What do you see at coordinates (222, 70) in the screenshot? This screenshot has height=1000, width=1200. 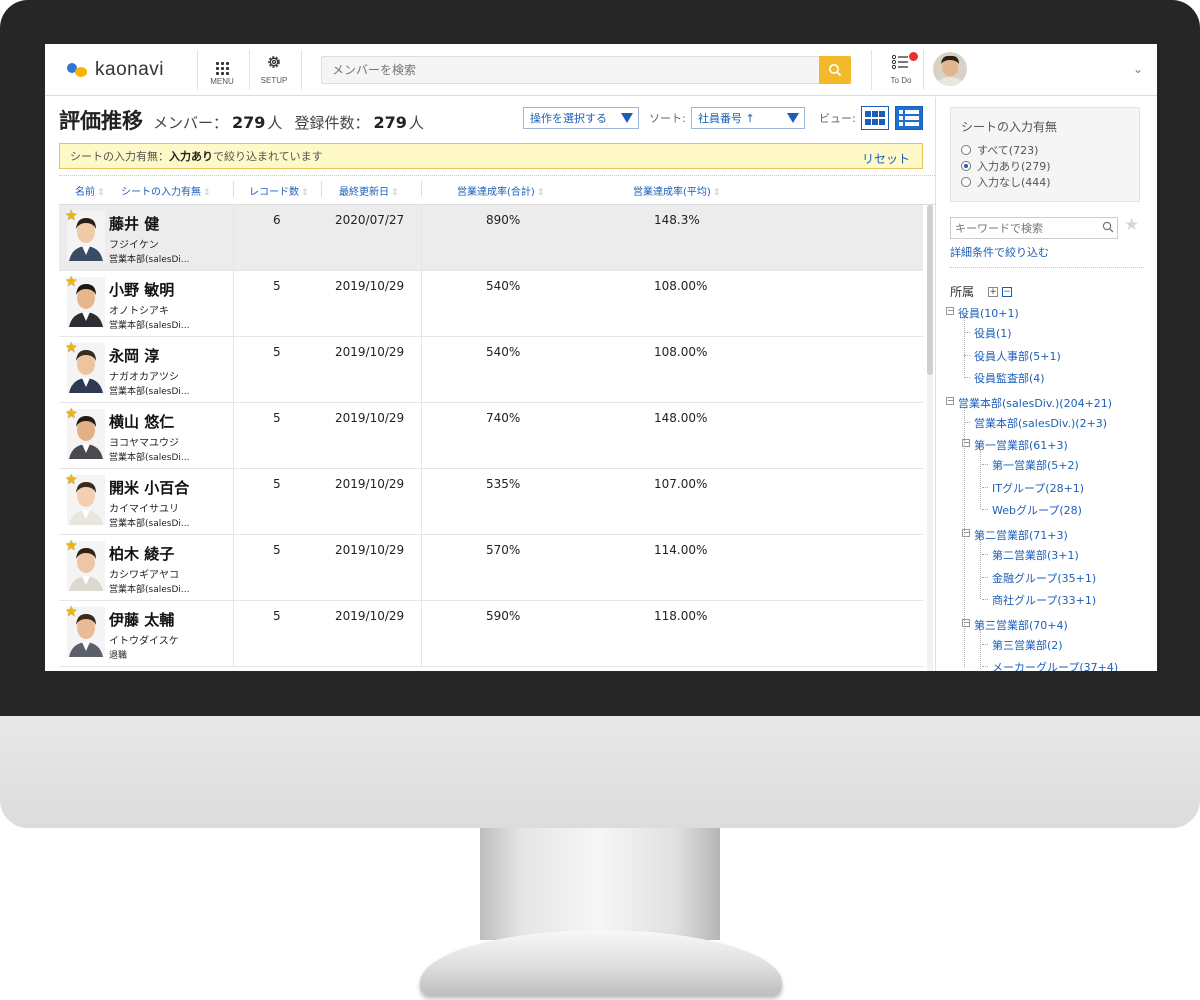 I see `menu-button: MENU` at bounding box center [222, 70].